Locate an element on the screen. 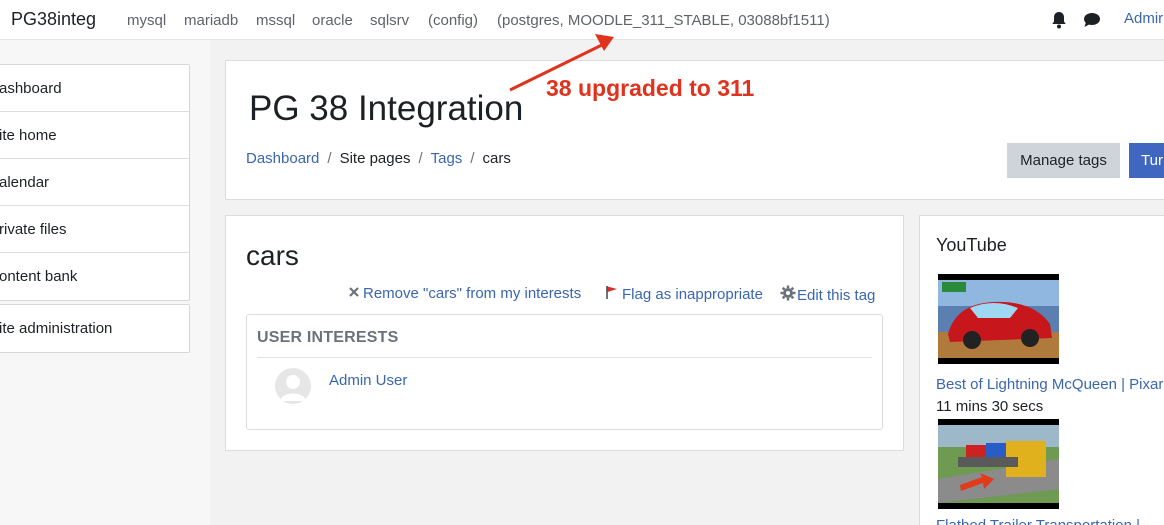 This screenshot has width=1164, height=525. flag-icon is located at coordinates (612, 294).